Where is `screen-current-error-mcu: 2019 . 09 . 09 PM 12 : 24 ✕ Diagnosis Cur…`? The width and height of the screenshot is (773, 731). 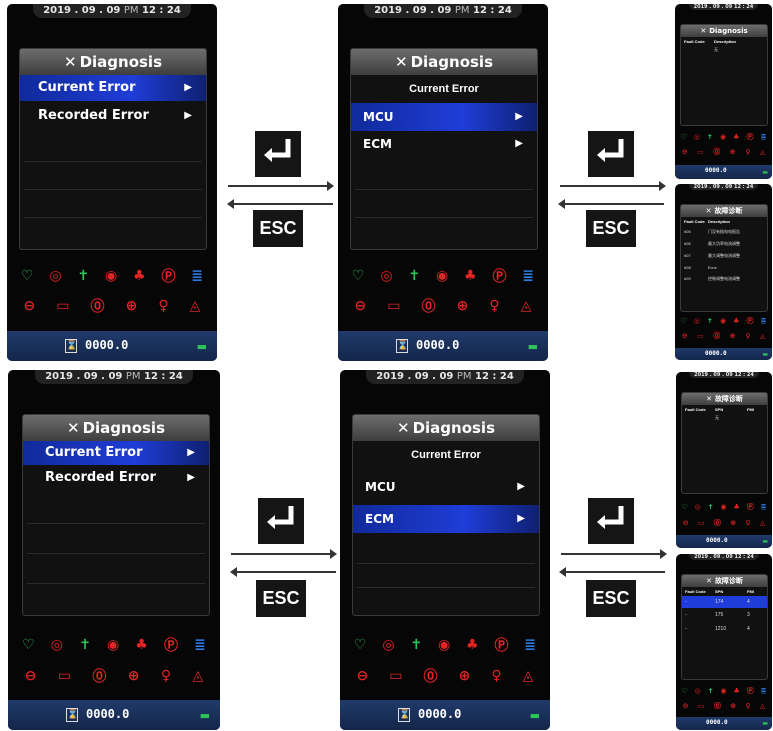
screen-current-error-mcu: 2019 . 09 . 09 PM 12 : 24 ✕ Diagnosis Cur… is located at coordinates (443, 182).